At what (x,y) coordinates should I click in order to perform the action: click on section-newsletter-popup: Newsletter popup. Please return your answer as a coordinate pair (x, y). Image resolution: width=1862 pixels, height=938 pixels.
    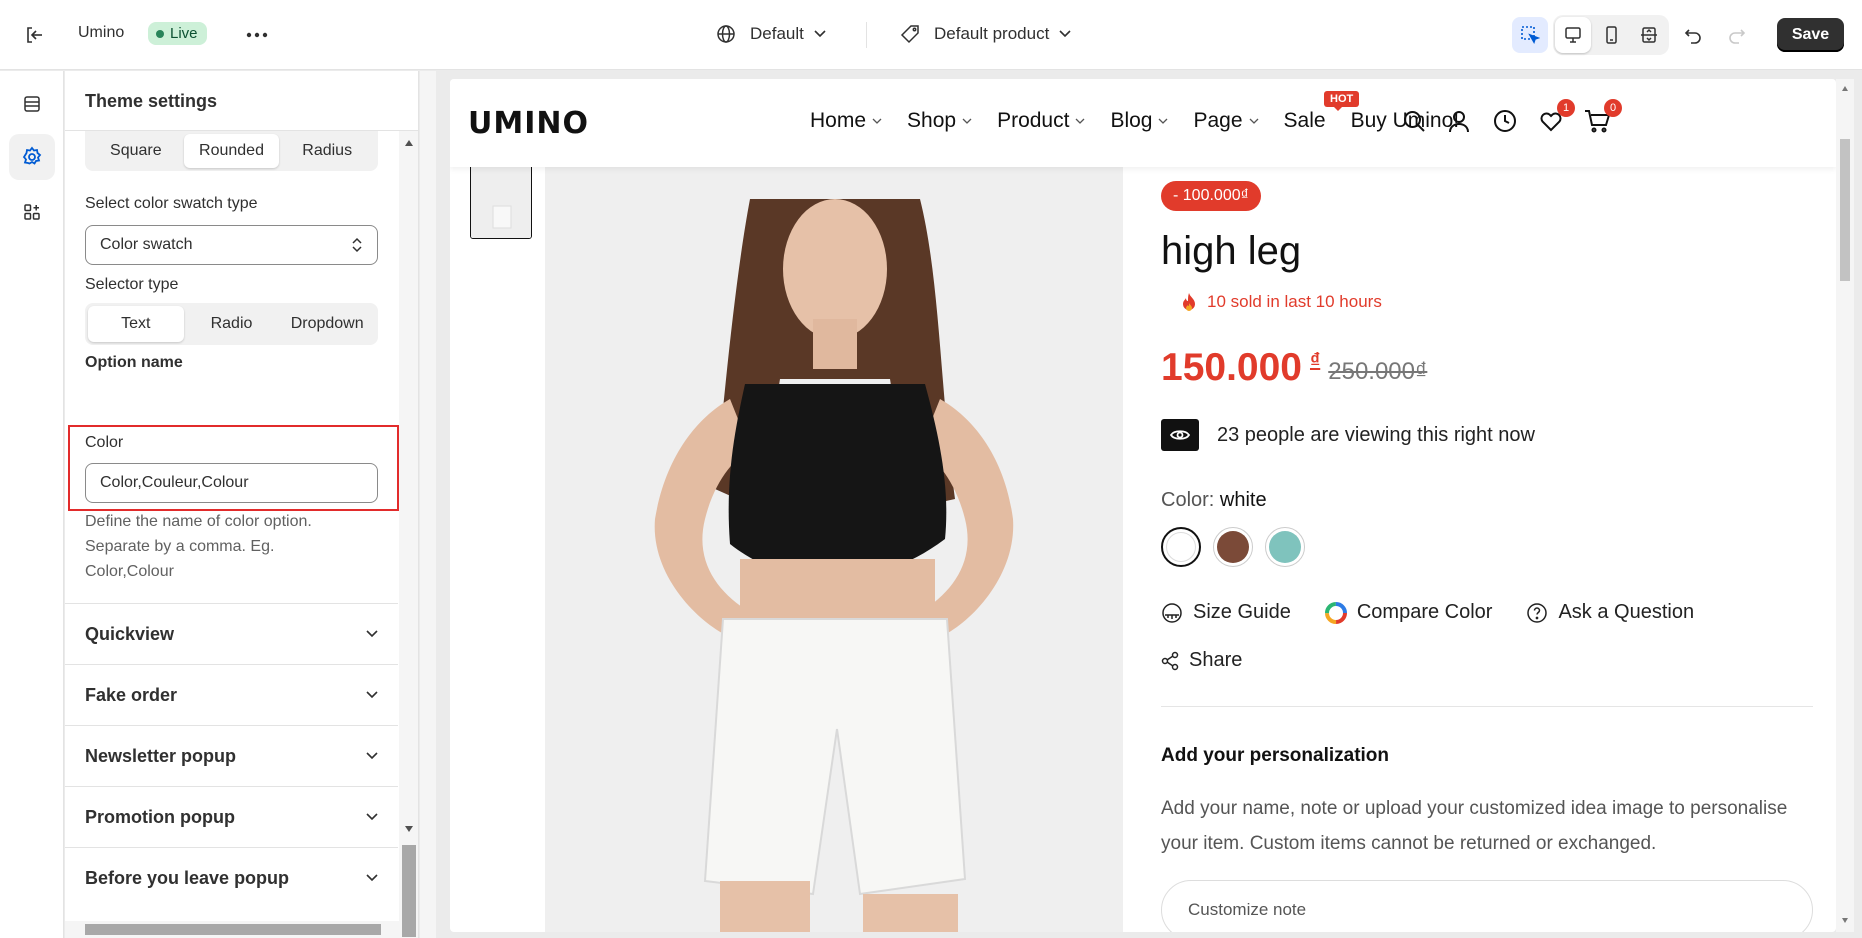
    Looking at the image, I should click on (231, 755).